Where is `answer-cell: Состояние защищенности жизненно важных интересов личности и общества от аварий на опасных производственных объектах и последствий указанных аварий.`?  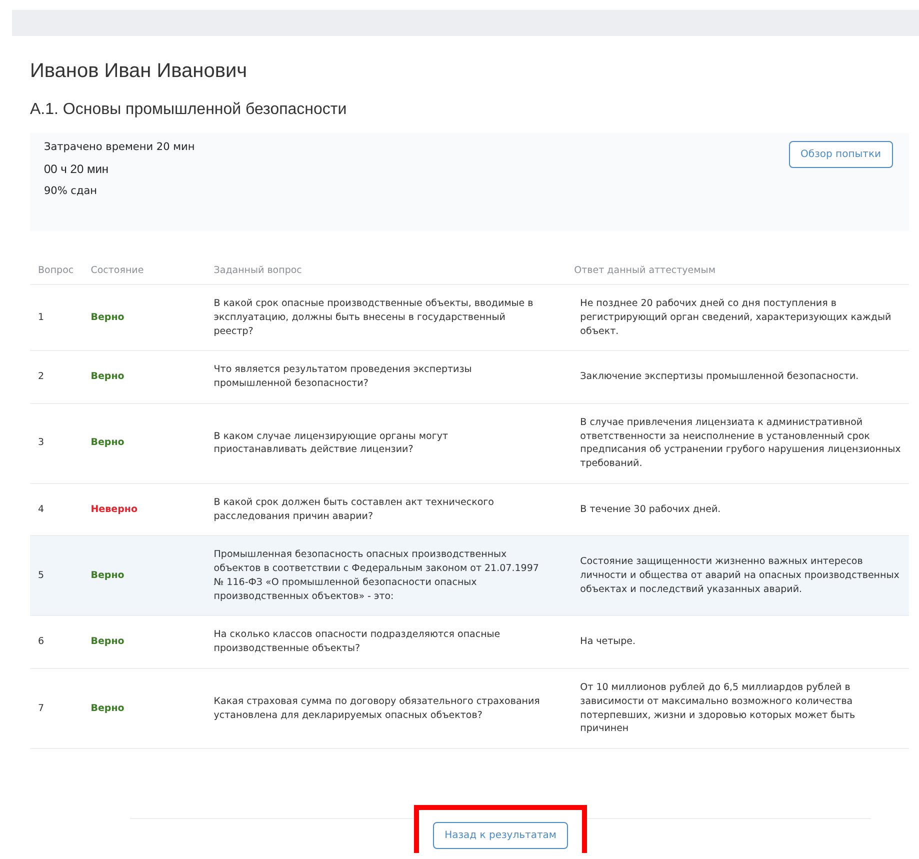
answer-cell: Состояние защищенности жизненно важных интересов личности и общества от аварий на опасных производственных объектах и последствий указанных аварий. is located at coordinates (737, 576).